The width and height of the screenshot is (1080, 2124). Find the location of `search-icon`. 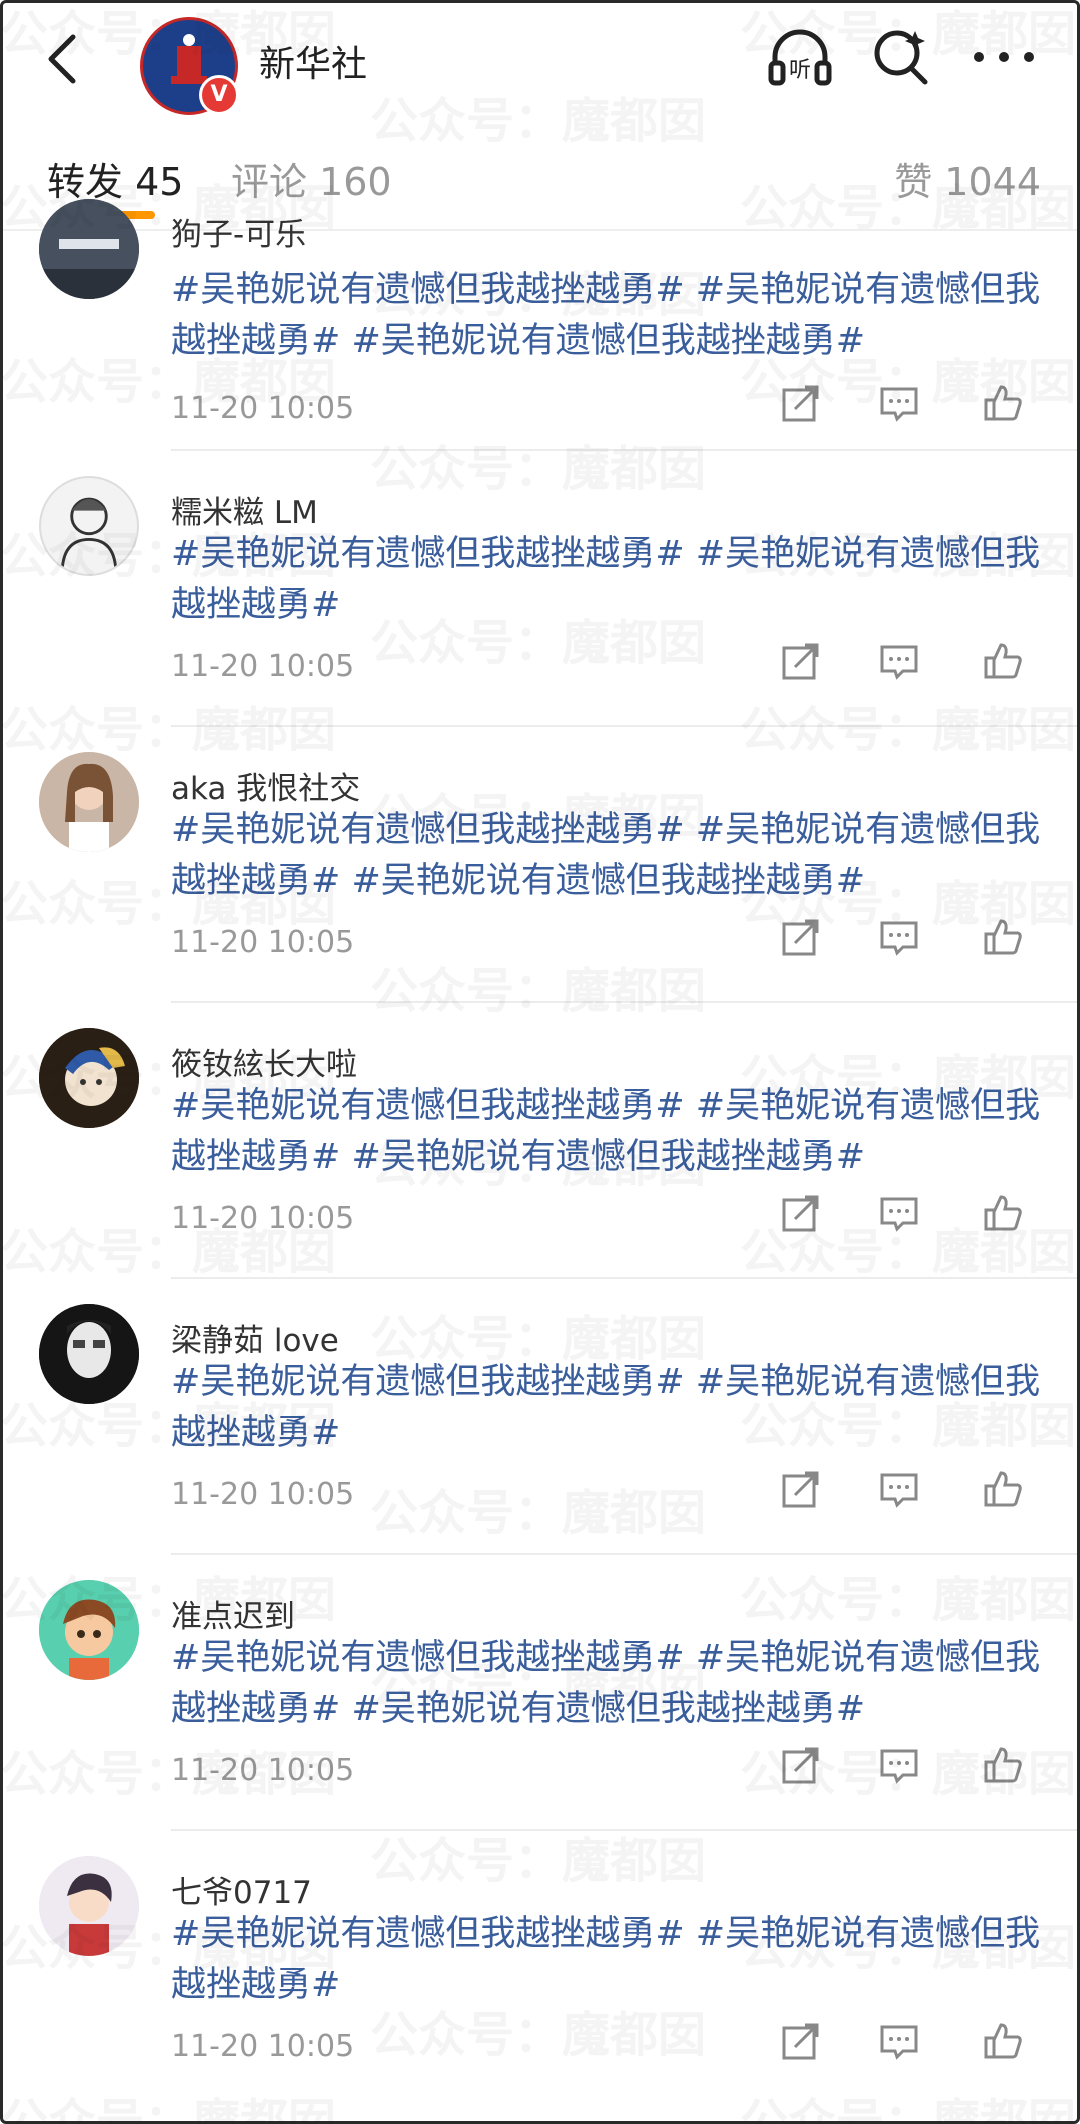

search-icon is located at coordinates (902, 57).